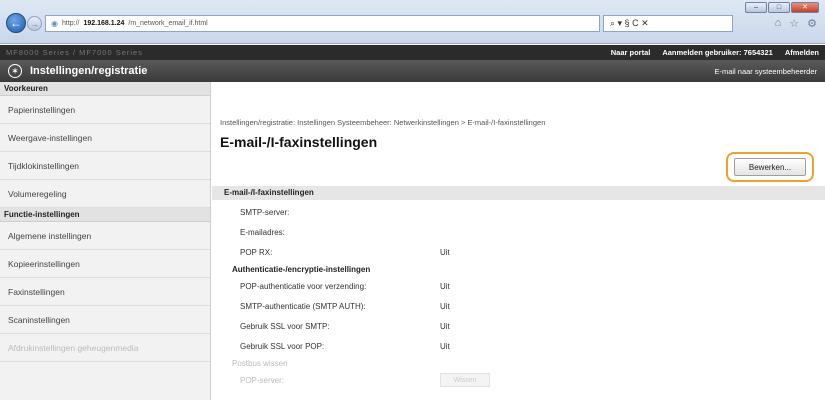 The height and width of the screenshot is (400, 825). What do you see at coordinates (518, 232) in the screenshot?
I see `row-email-address: E-mailadres:` at bounding box center [518, 232].